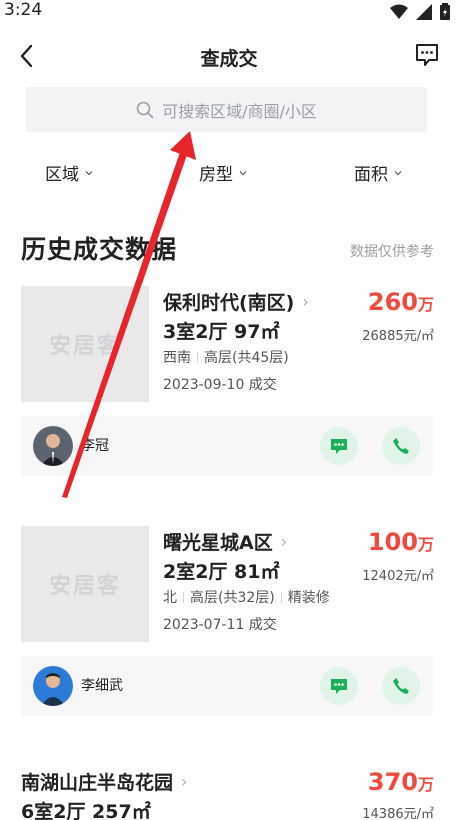  What do you see at coordinates (129, 314) in the screenshot?
I see `annotation-arrow` at bounding box center [129, 314].